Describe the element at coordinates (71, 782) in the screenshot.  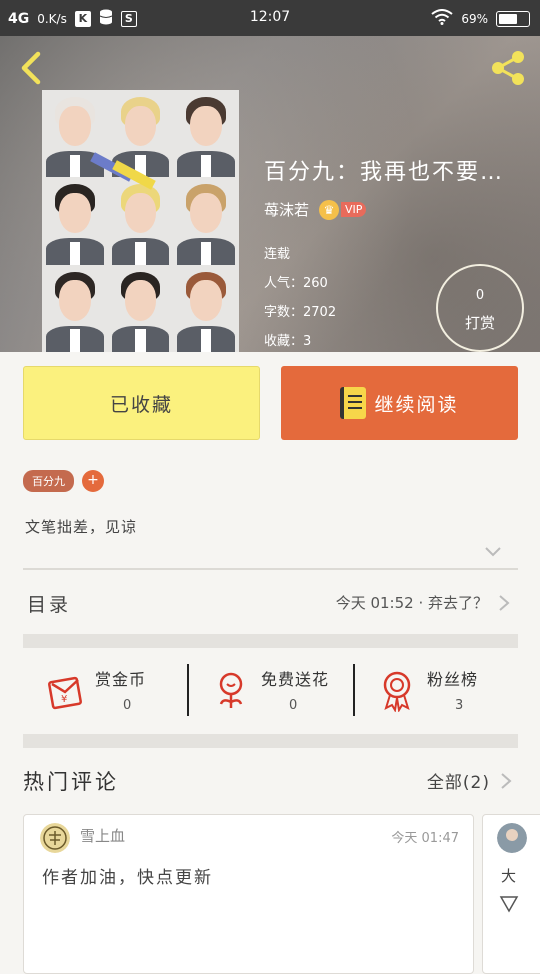
I see `hot-comments-title: 热门评论` at that location.